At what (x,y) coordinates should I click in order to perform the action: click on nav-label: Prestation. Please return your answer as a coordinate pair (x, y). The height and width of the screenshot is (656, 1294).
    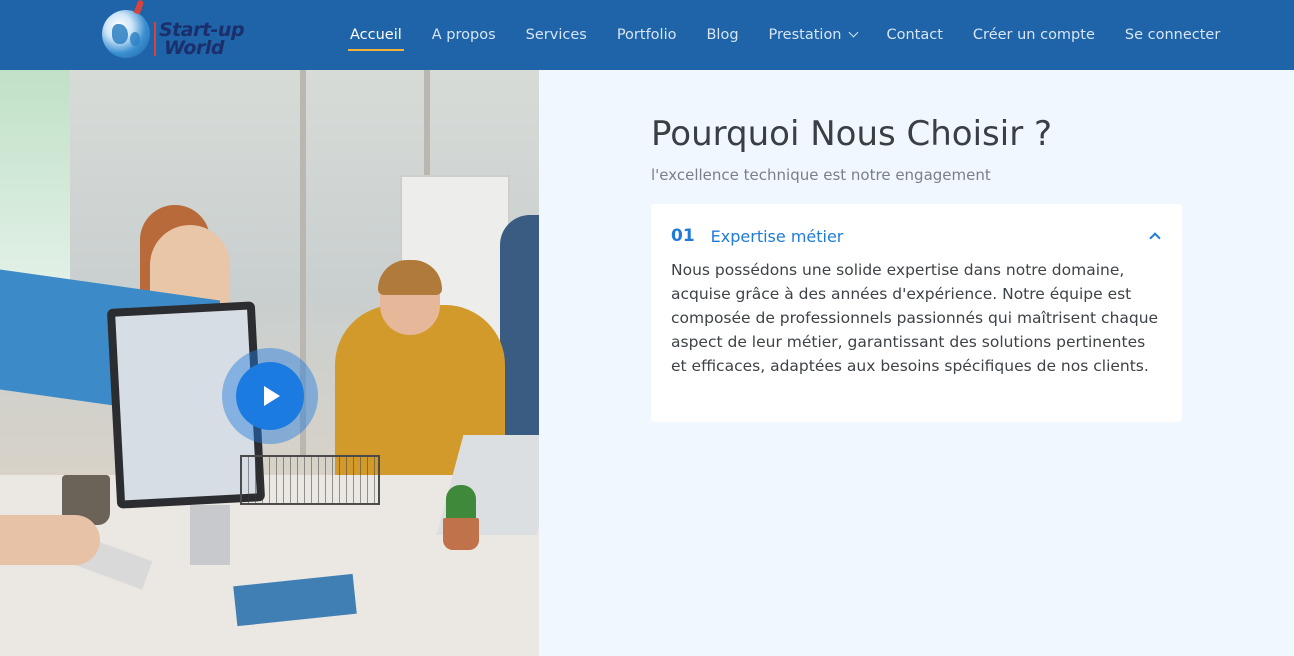
    Looking at the image, I should click on (805, 35).